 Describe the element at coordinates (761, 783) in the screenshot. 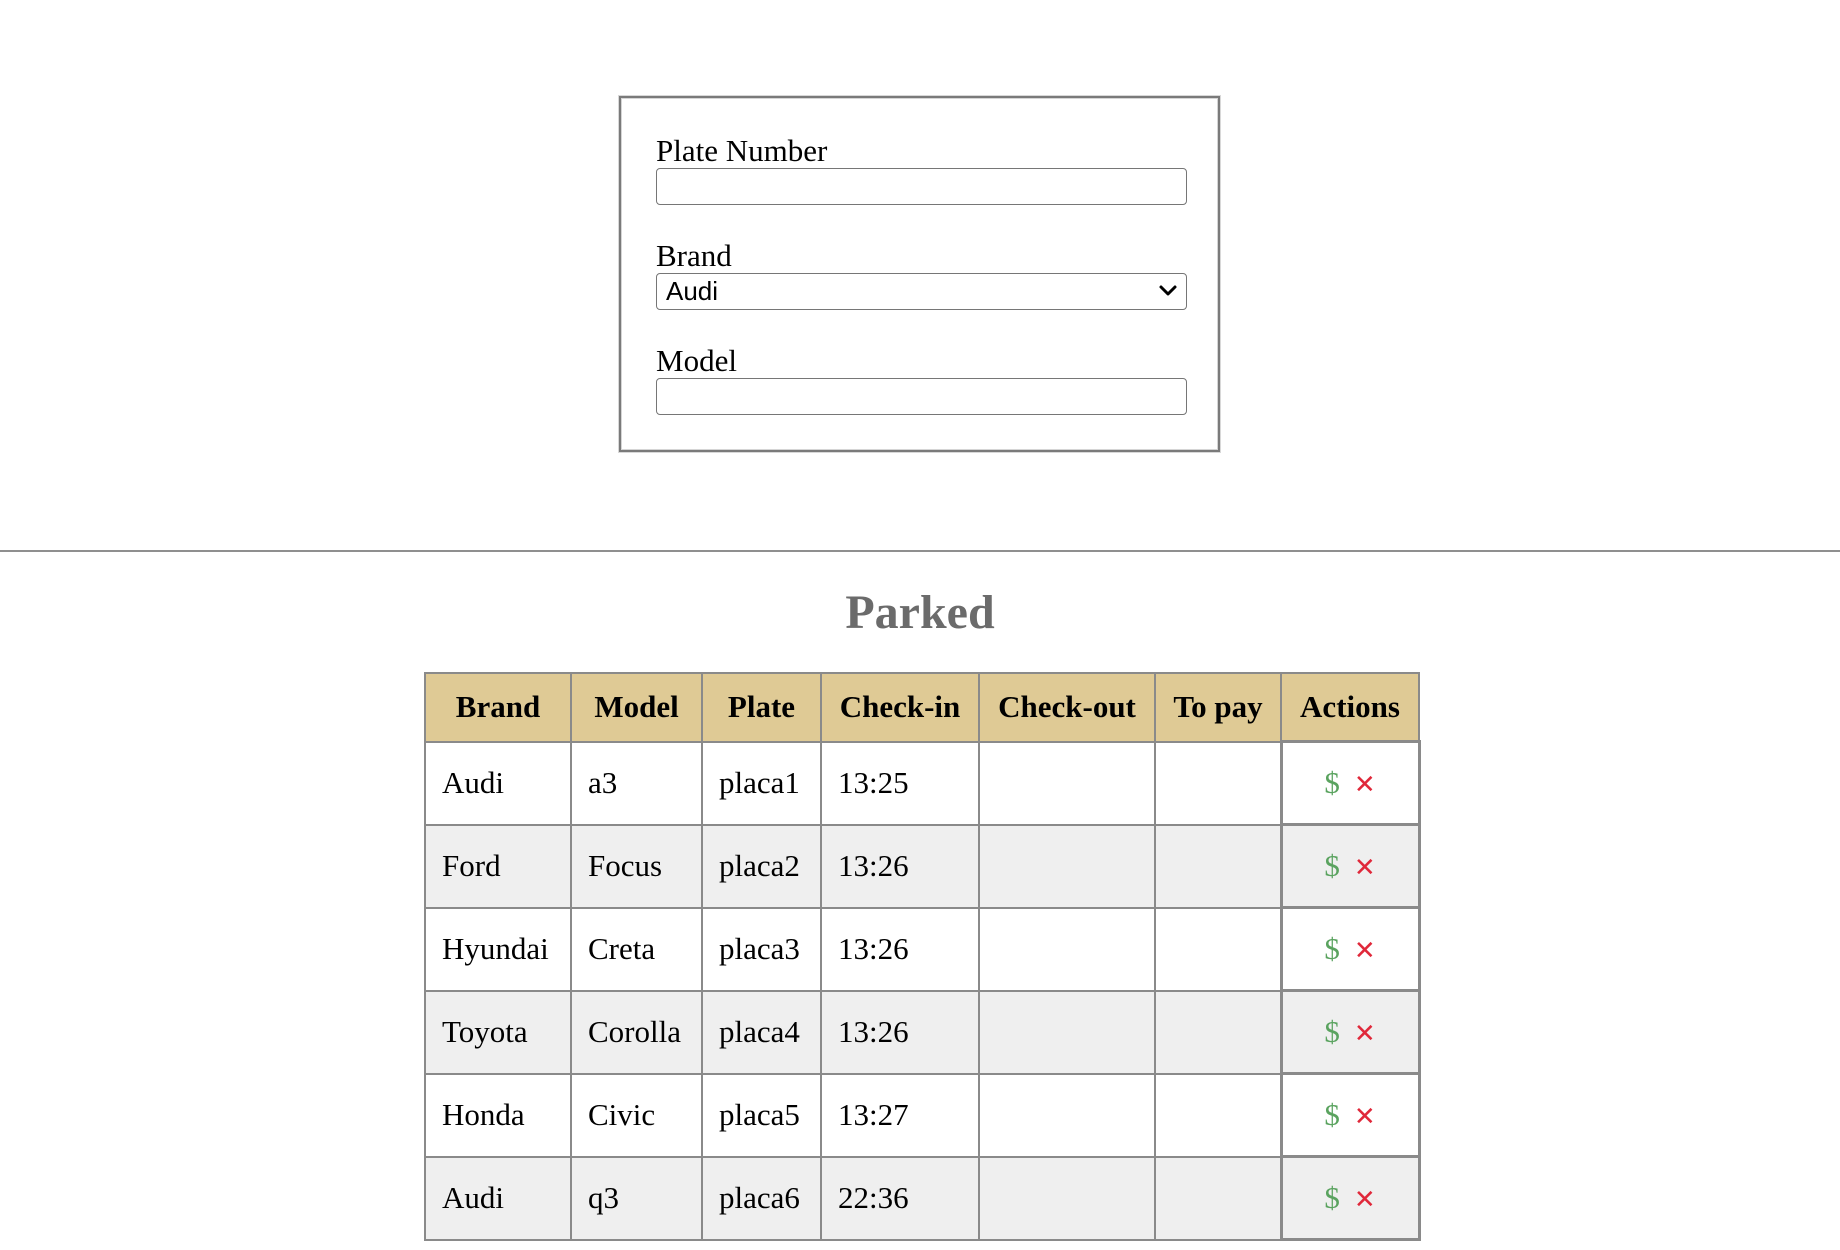

I see `cell-plate: placa1` at that location.